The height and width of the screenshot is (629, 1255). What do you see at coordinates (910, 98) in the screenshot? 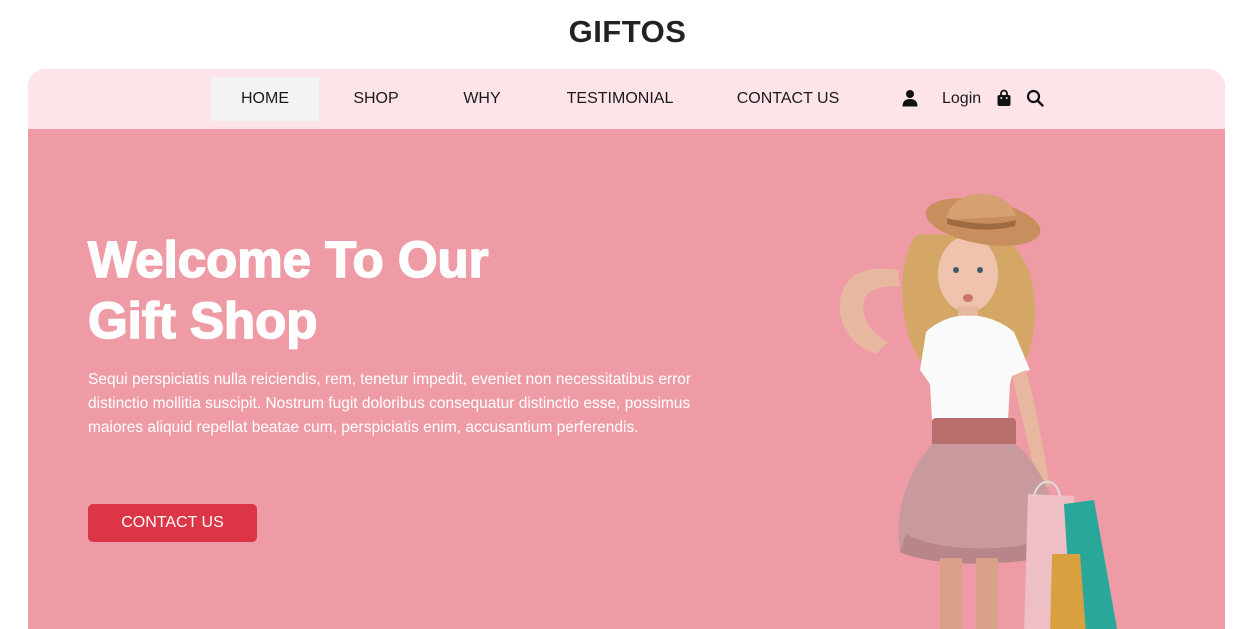
I see `user-icon` at bounding box center [910, 98].